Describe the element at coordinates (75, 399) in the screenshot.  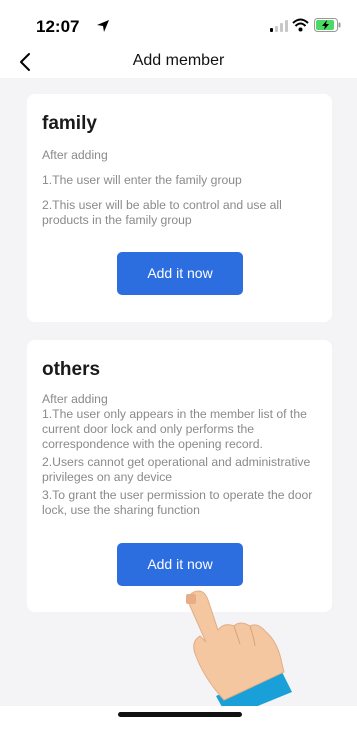
I see `others-card-line: After adding` at that location.